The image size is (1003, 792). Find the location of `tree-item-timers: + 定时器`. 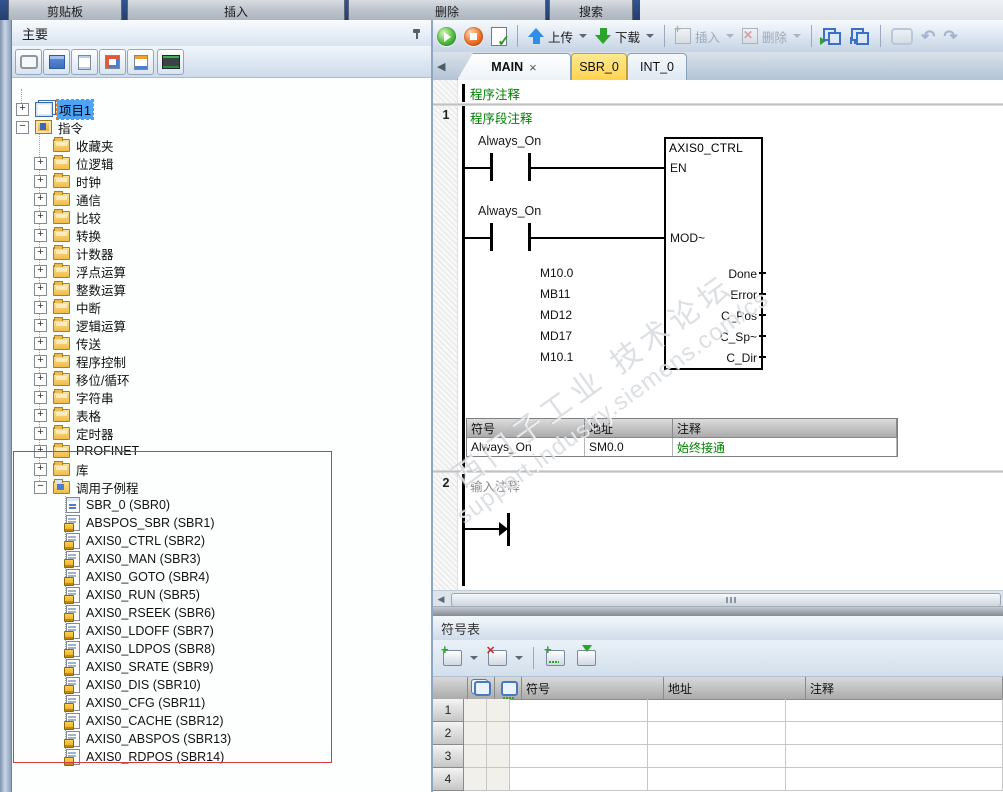

tree-item-timers: + 定时器 is located at coordinates (64, 433).